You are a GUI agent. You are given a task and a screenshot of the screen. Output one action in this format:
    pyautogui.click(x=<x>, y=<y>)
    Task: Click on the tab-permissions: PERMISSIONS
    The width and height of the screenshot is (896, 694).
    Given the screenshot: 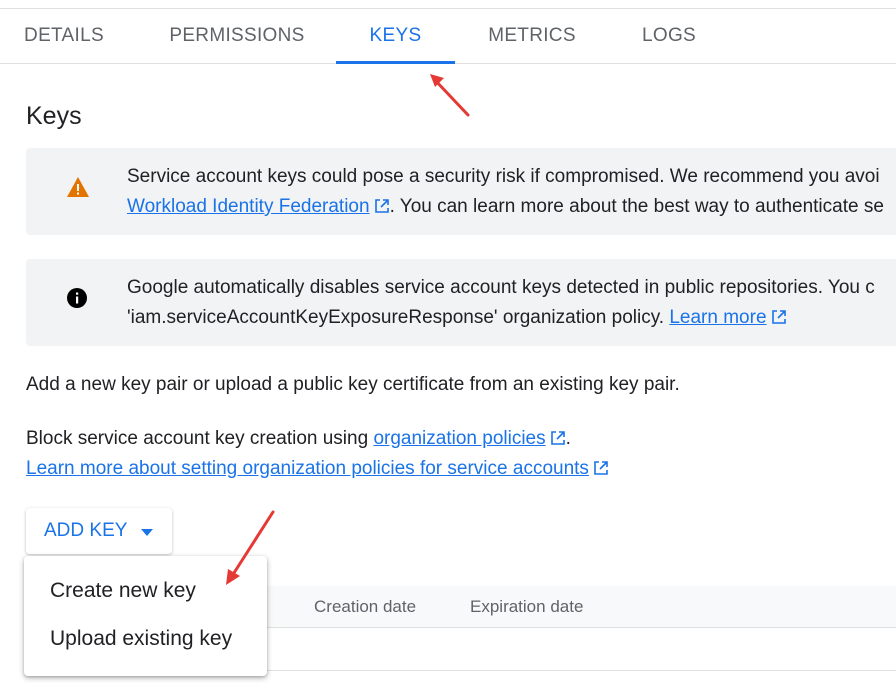 What is the action you would take?
    pyautogui.click(x=237, y=36)
    